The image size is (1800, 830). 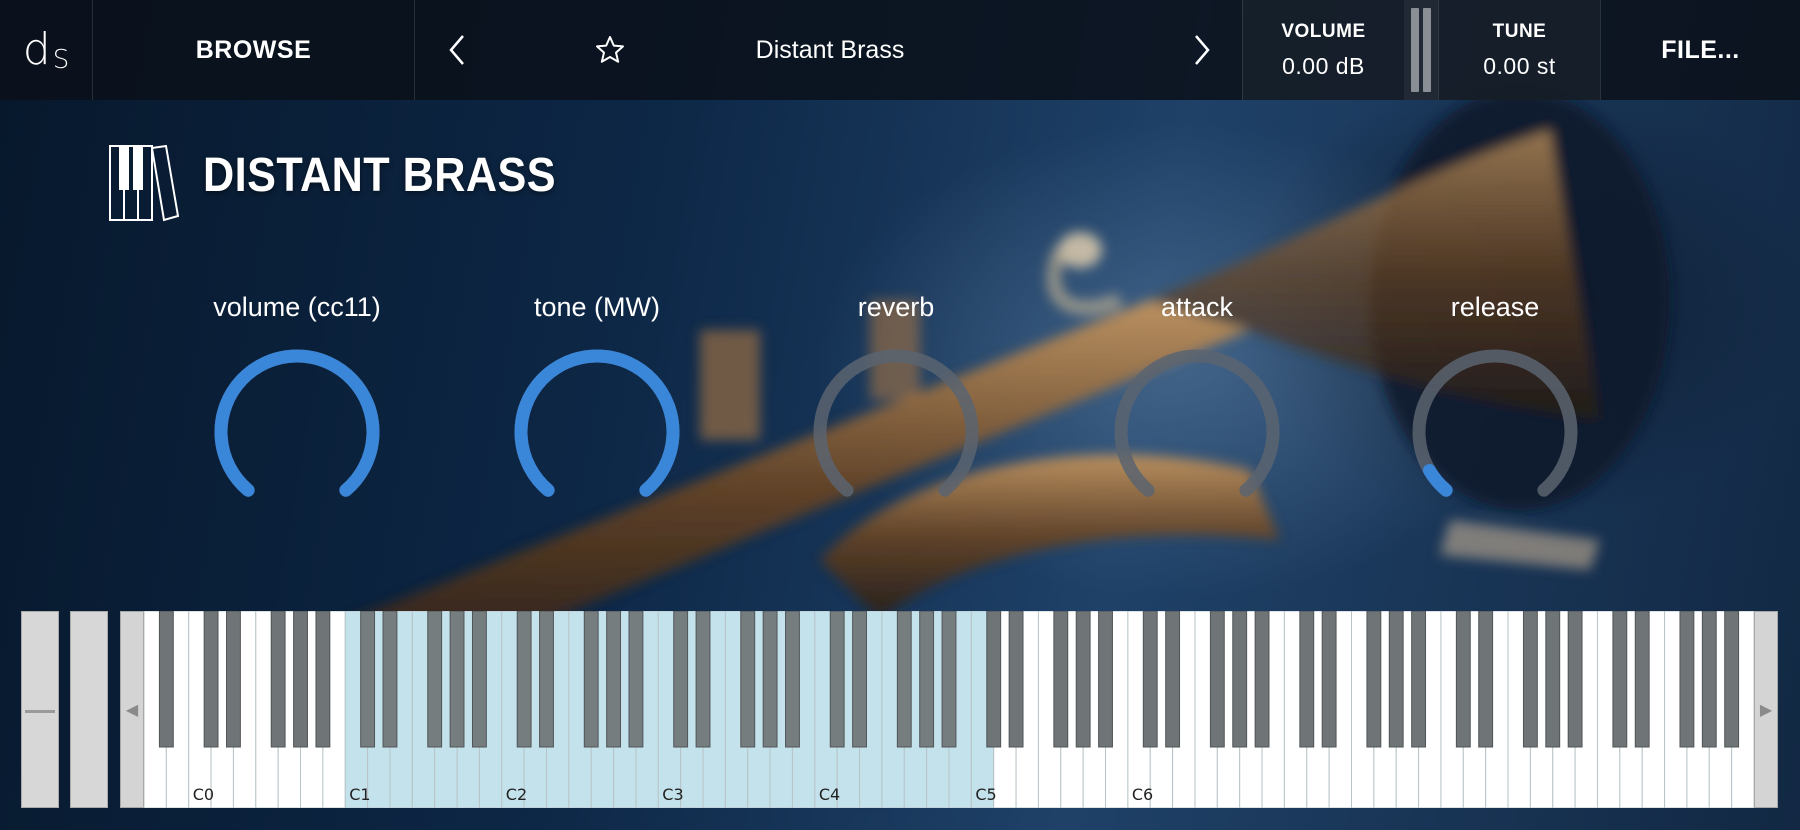 What do you see at coordinates (672, 794) in the screenshot?
I see `octave-label: C3` at bounding box center [672, 794].